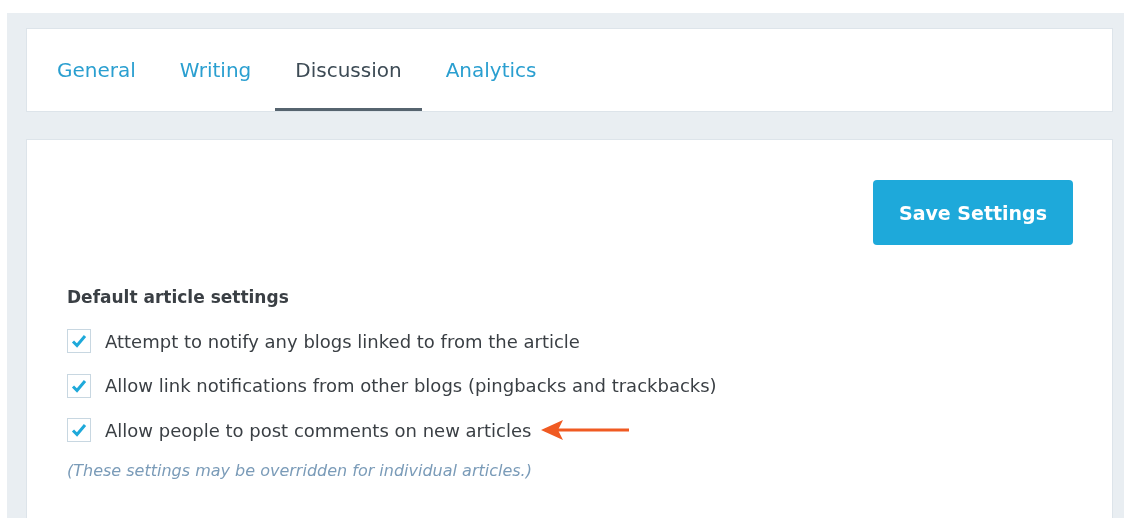  I want to click on tab: Discussion, so click(348, 70).